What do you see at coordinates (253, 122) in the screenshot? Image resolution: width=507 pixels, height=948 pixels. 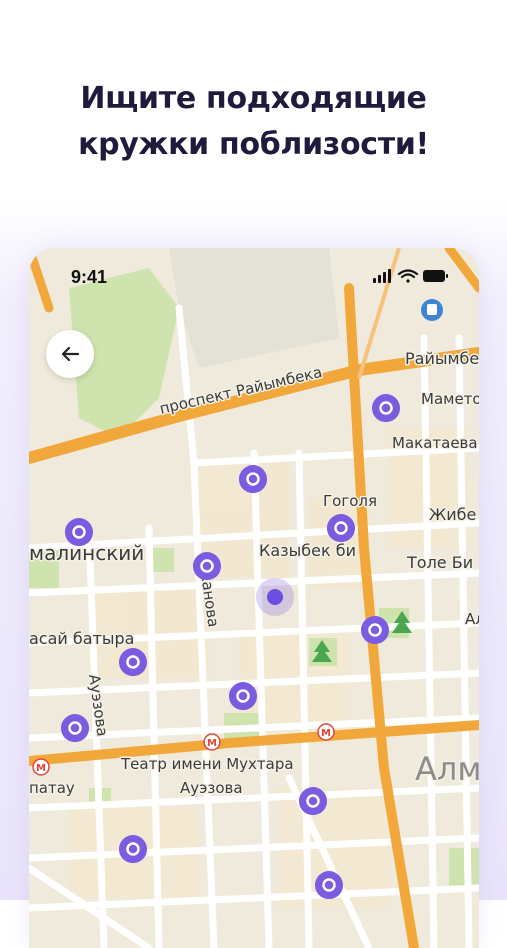 I see `headline: Ищите подходящие кружки поблизости!` at bounding box center [253, 122].